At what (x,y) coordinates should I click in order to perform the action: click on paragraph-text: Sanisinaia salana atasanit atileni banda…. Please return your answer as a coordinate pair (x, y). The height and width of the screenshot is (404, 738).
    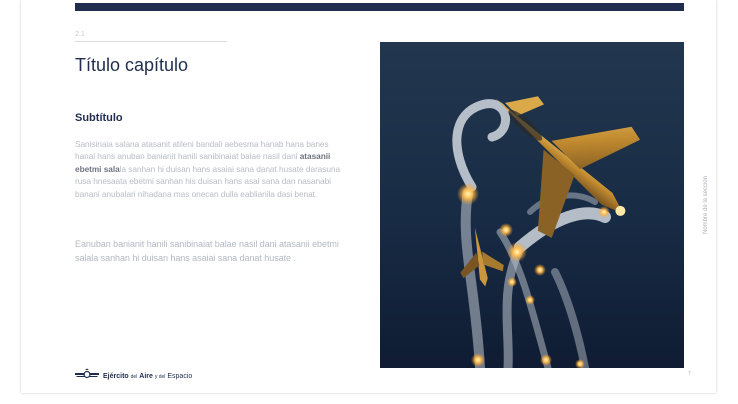
    Looking at the image, I should click on (202, 150).